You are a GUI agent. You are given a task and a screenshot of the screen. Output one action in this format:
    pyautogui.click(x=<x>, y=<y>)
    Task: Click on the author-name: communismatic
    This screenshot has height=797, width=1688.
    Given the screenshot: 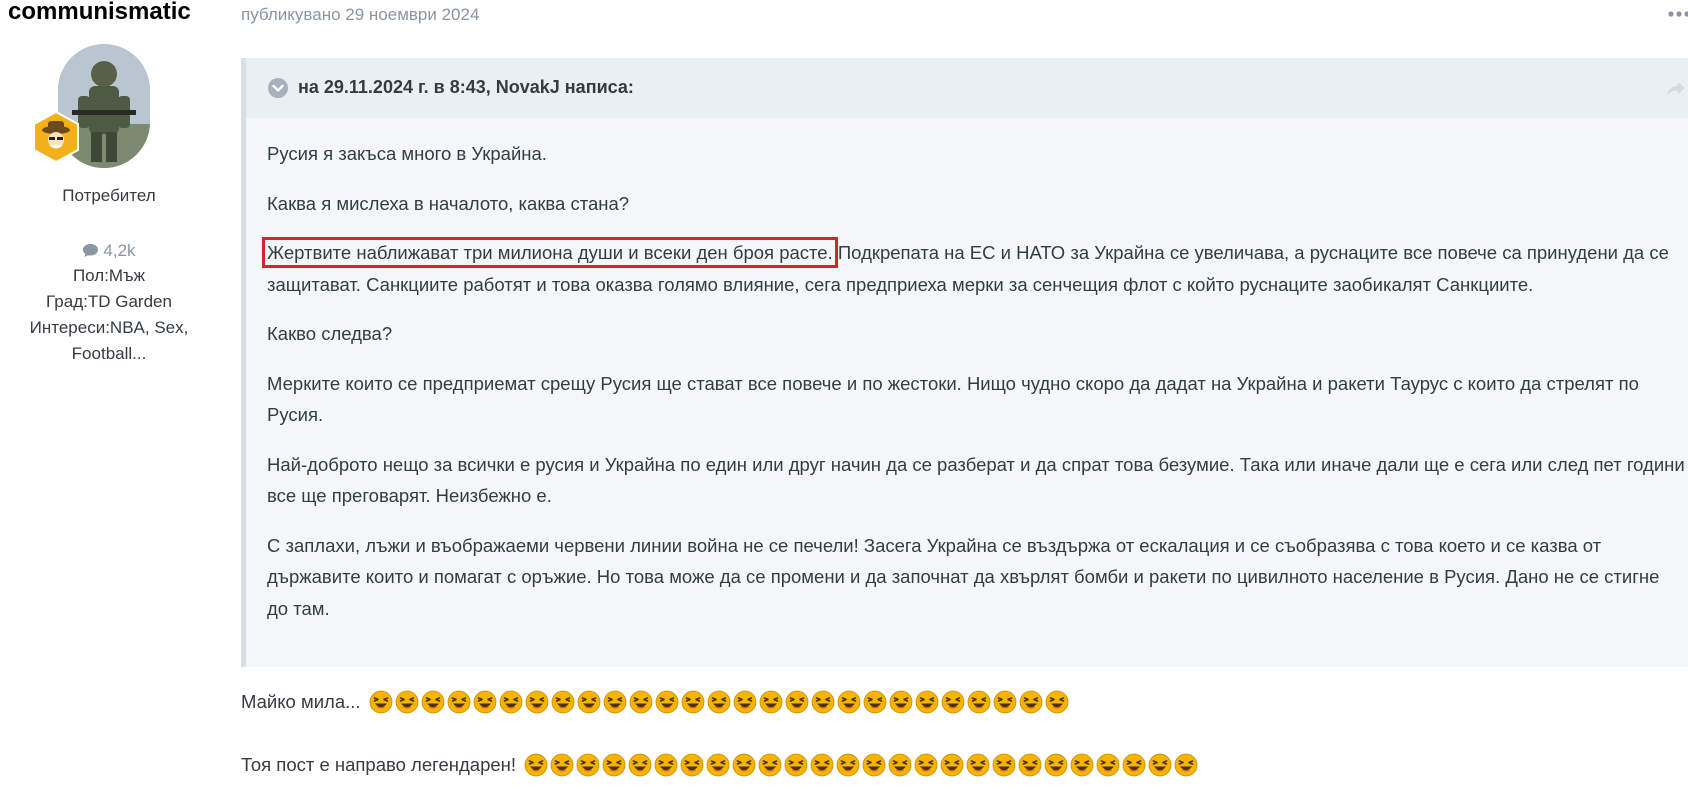 What is the action you would take?
    pyautogui.click(x=99, y=13)
    